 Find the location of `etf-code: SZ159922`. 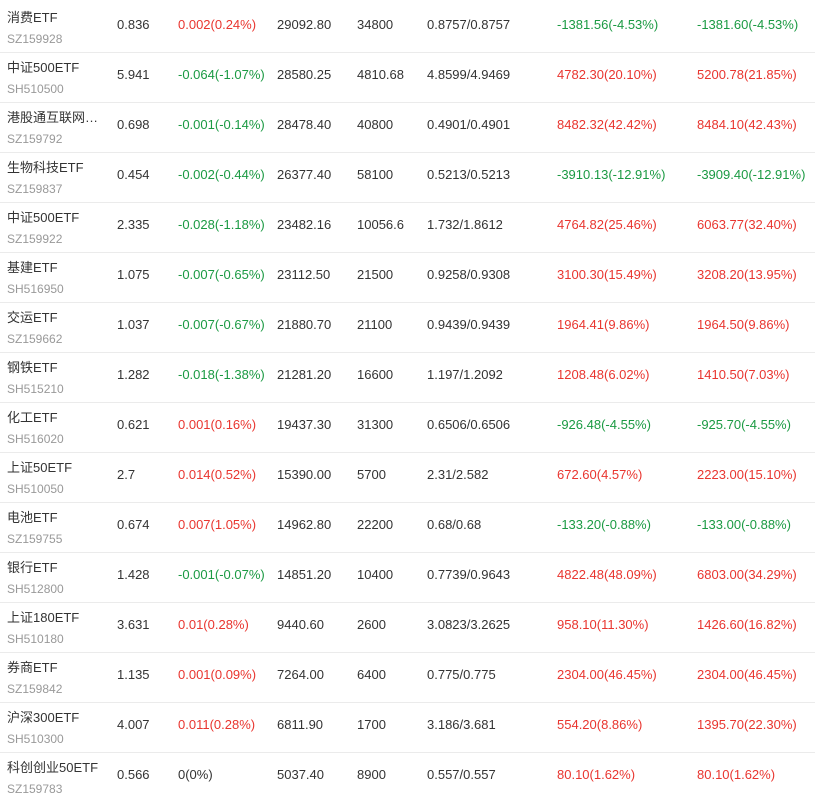

etf-code: SZ159922 is located at coordinates (35, 239).